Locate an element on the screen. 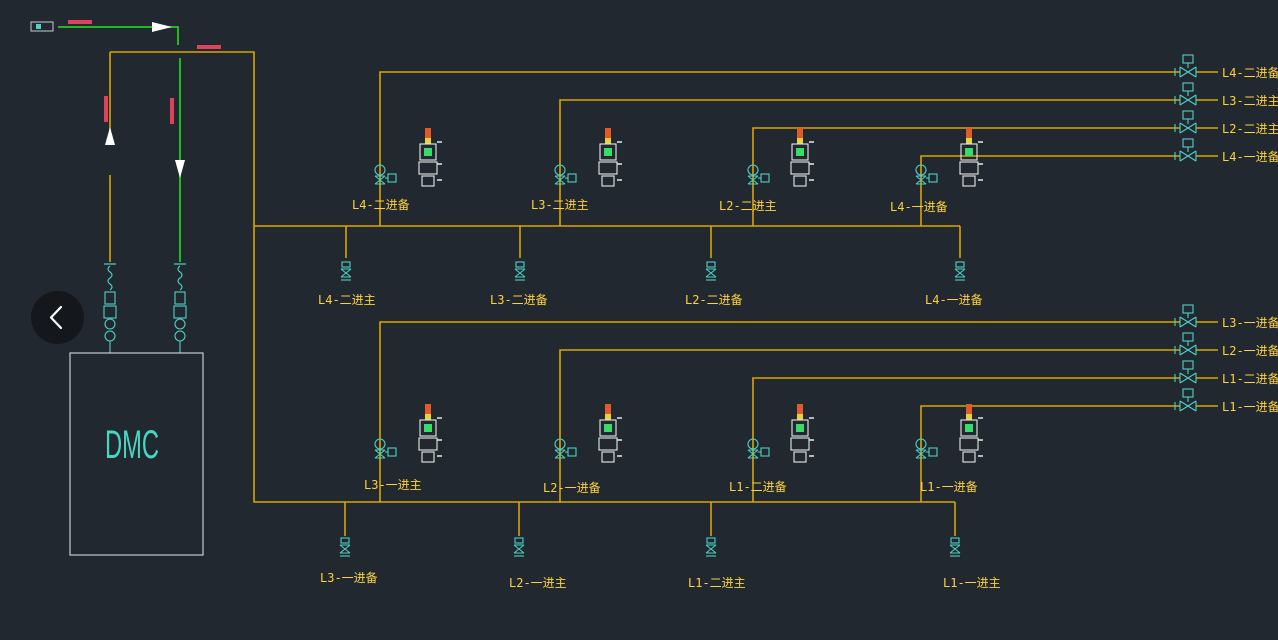 The height and width of the screenshot is (640, 1278). drain-label: L4-一进备 is located at coordinates (954, 300).